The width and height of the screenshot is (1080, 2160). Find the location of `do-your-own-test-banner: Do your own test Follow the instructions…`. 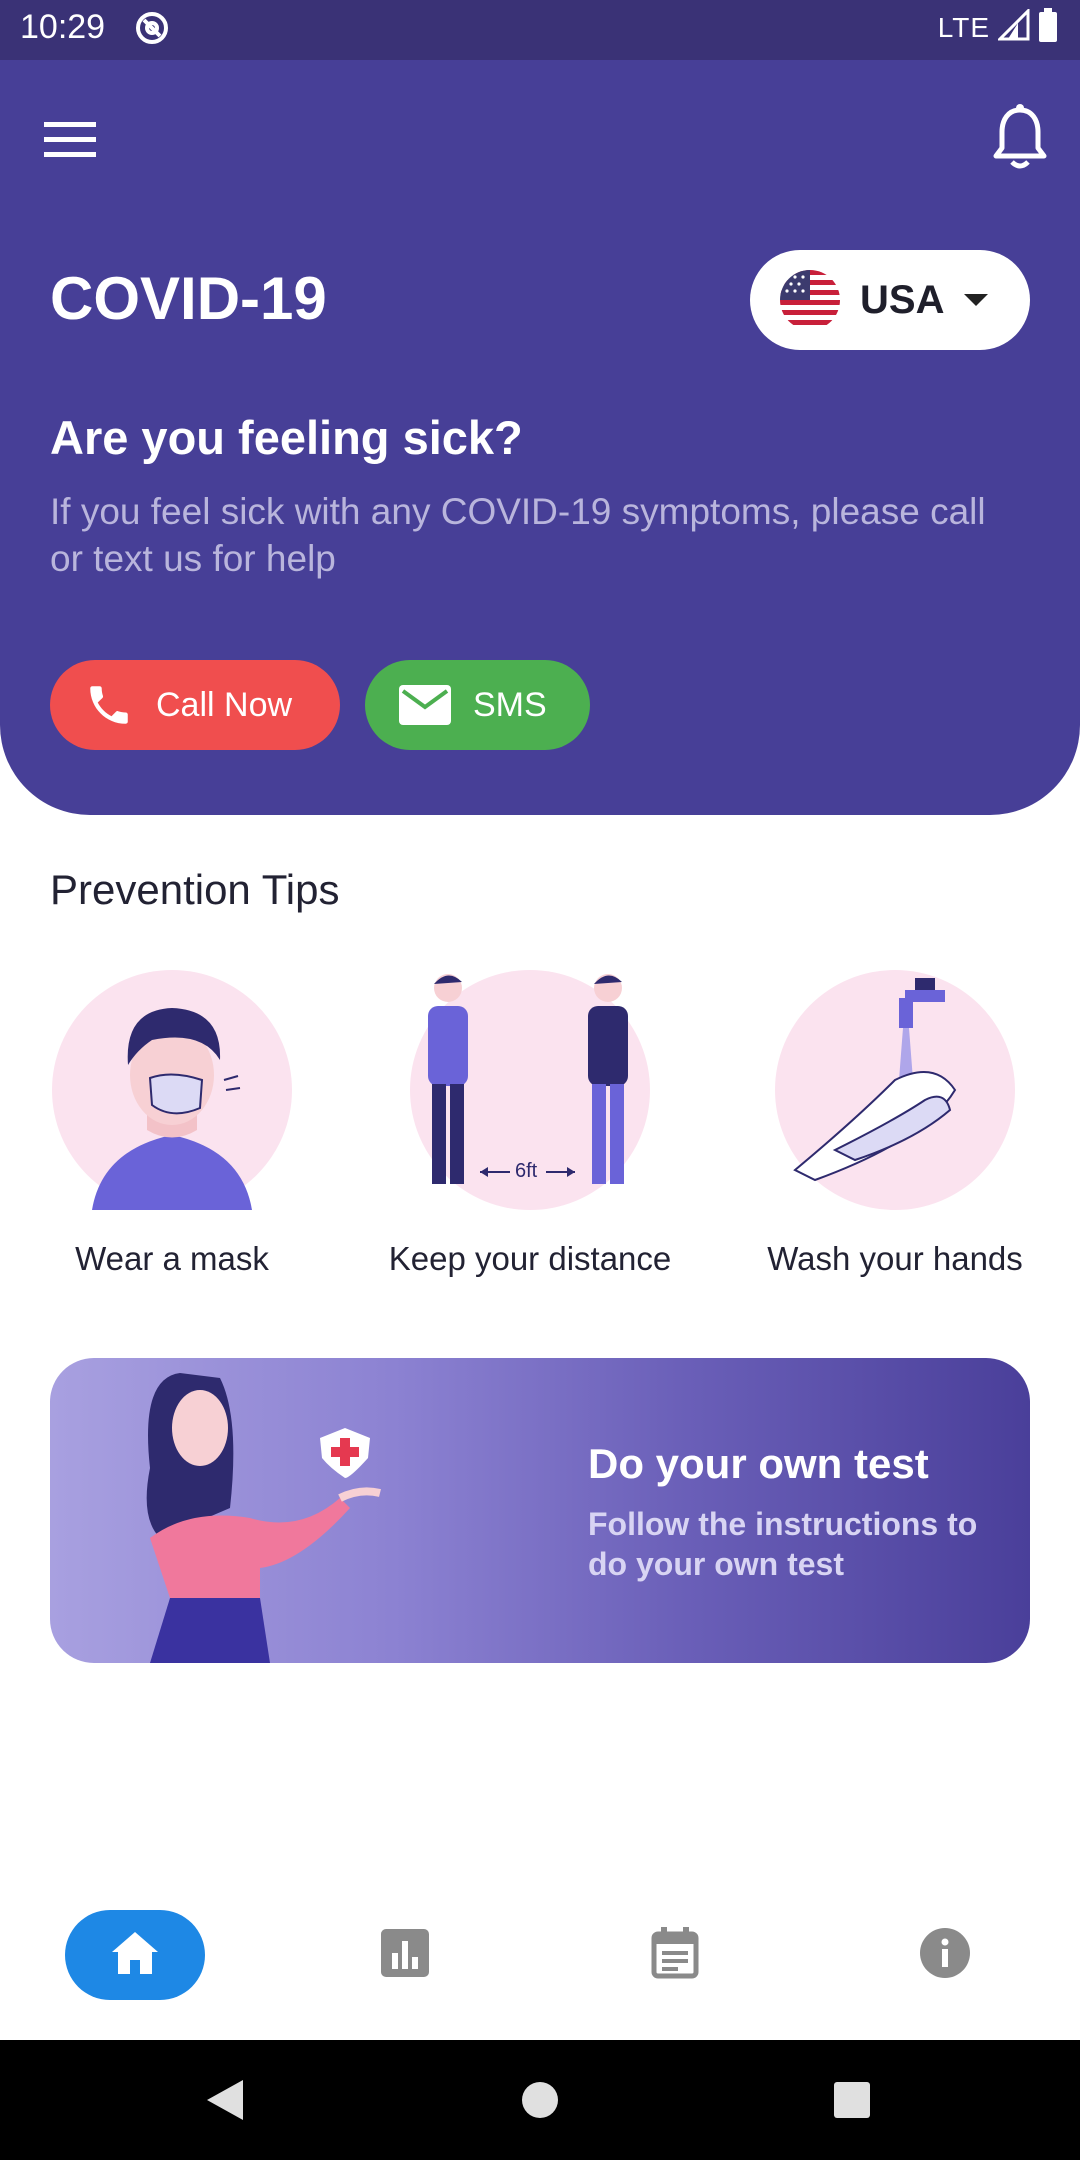

do-your-own-test-banner: Do your own test Follow the instructions… is located at coordinates (540, 1510).